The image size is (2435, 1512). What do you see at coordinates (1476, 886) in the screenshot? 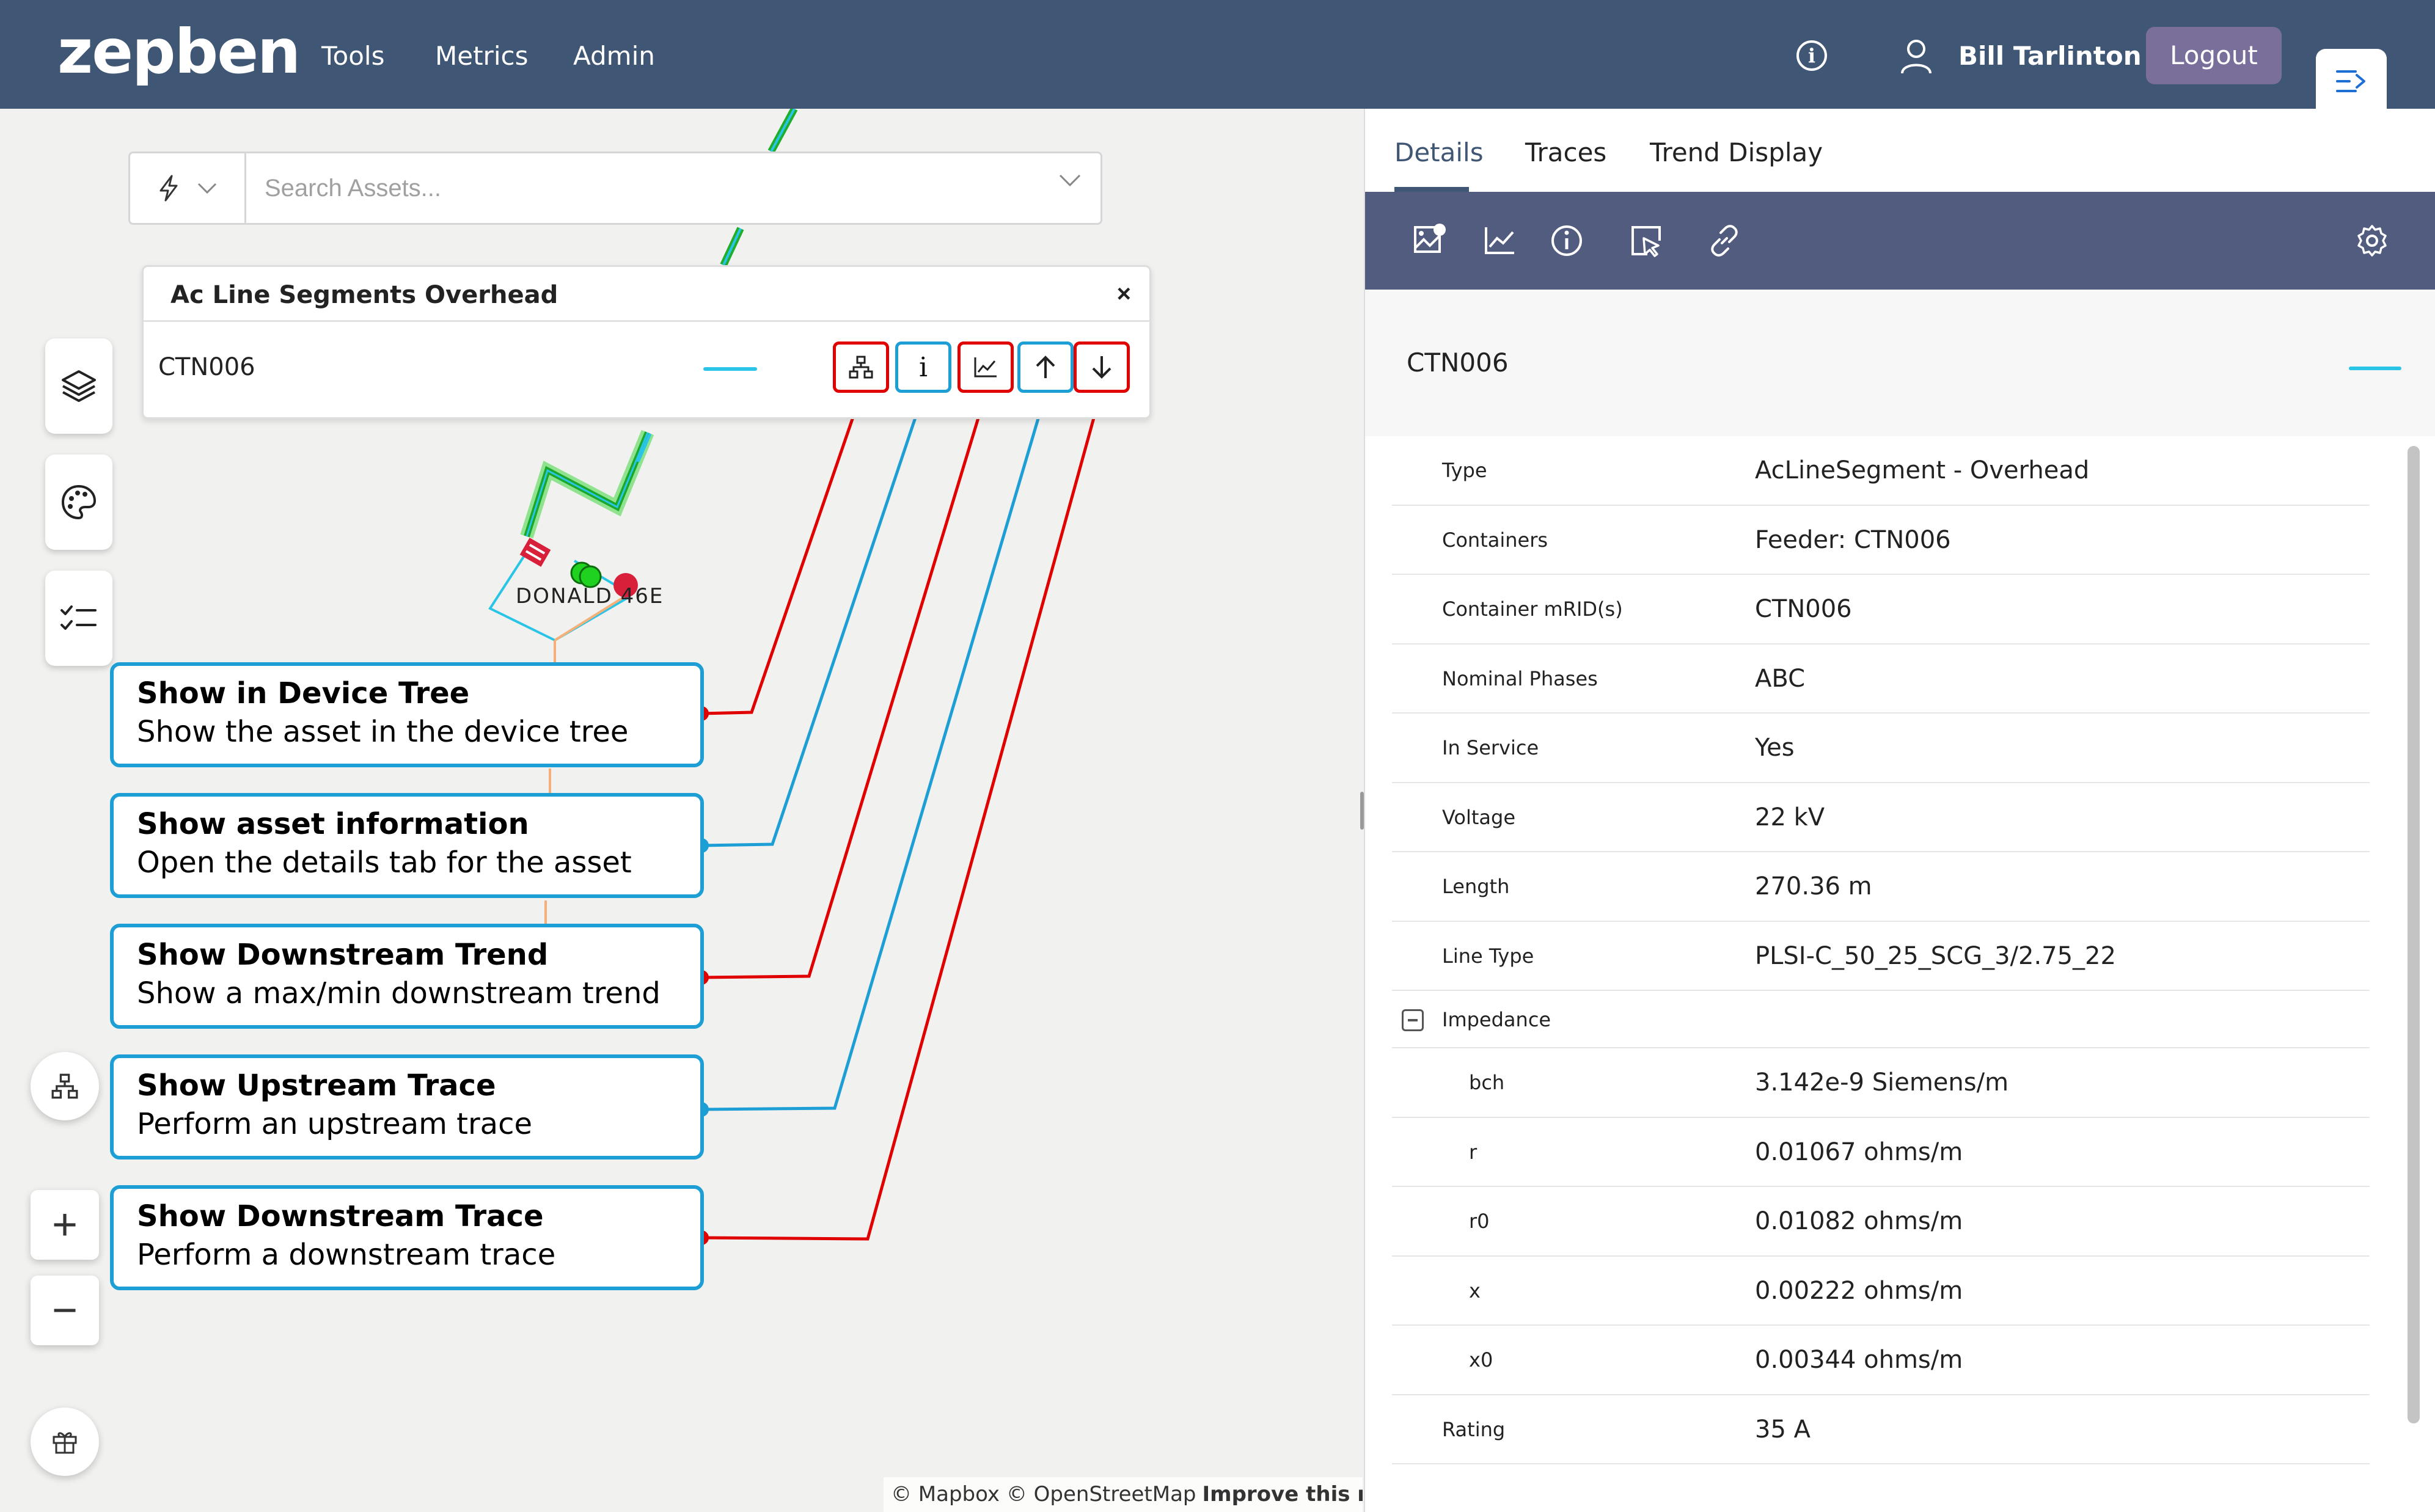
I see `property-label: Length` at bounding box center [1476, 886].